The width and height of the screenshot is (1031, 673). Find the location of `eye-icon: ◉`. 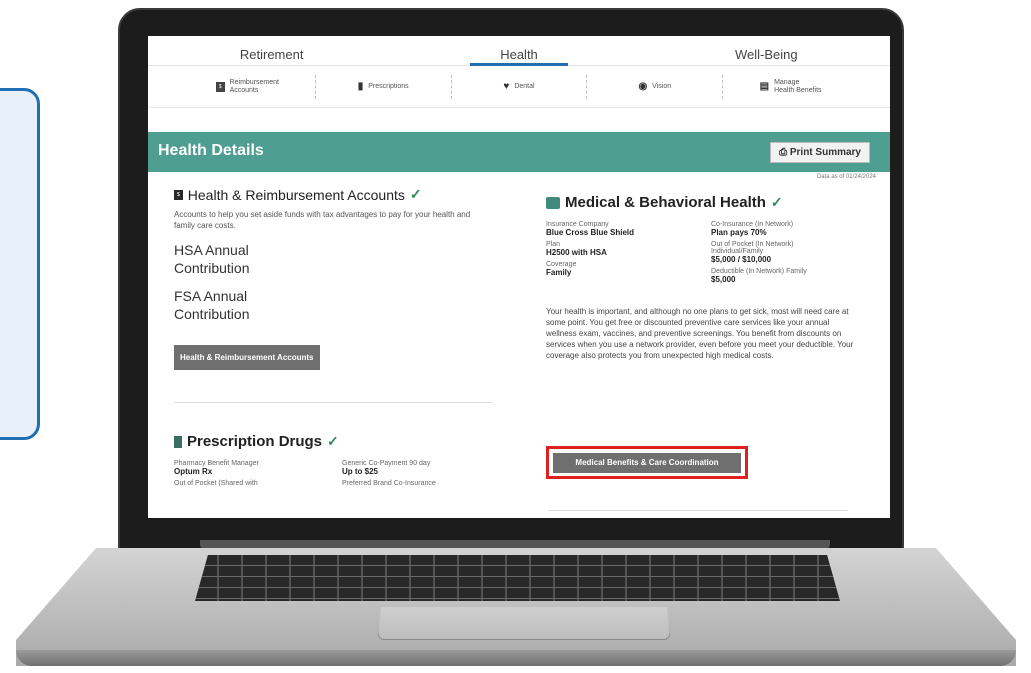

eye-icon: ◉ is located at coordinates (643, 86).